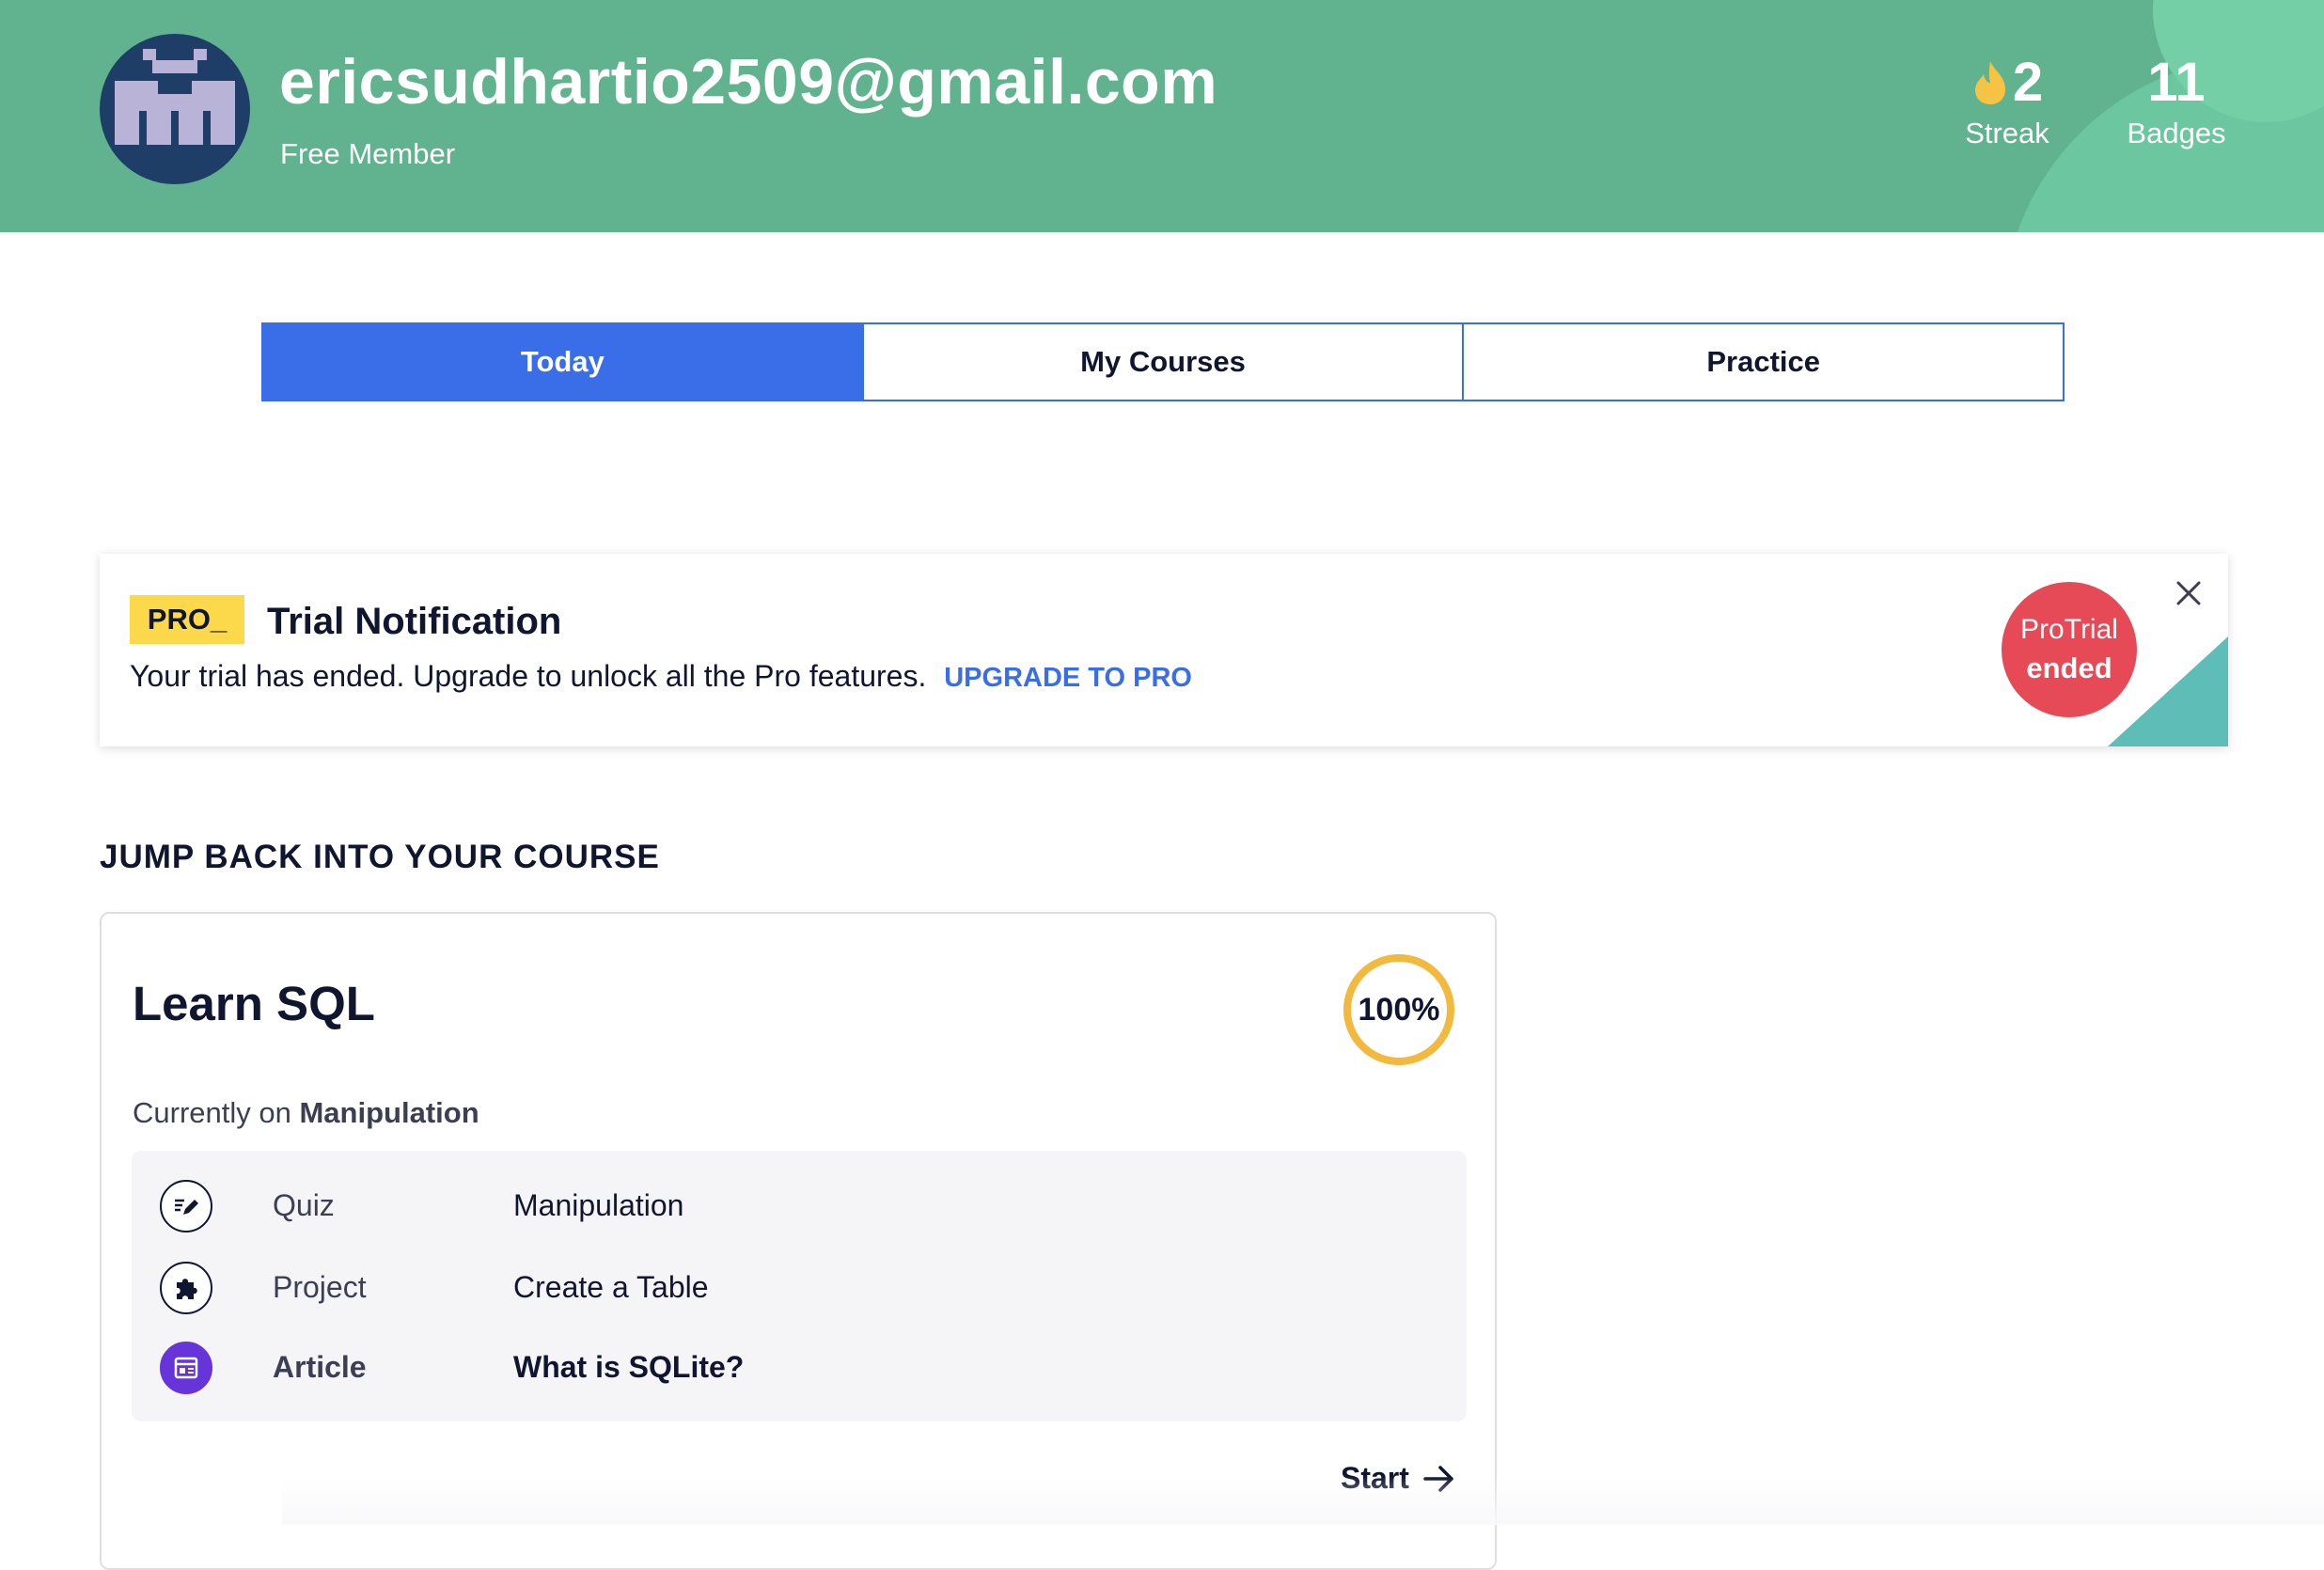 The height and width of the screenshot is (1570, 2324). I want to click on list-item: Project Create a Table, so click(799, 1288).